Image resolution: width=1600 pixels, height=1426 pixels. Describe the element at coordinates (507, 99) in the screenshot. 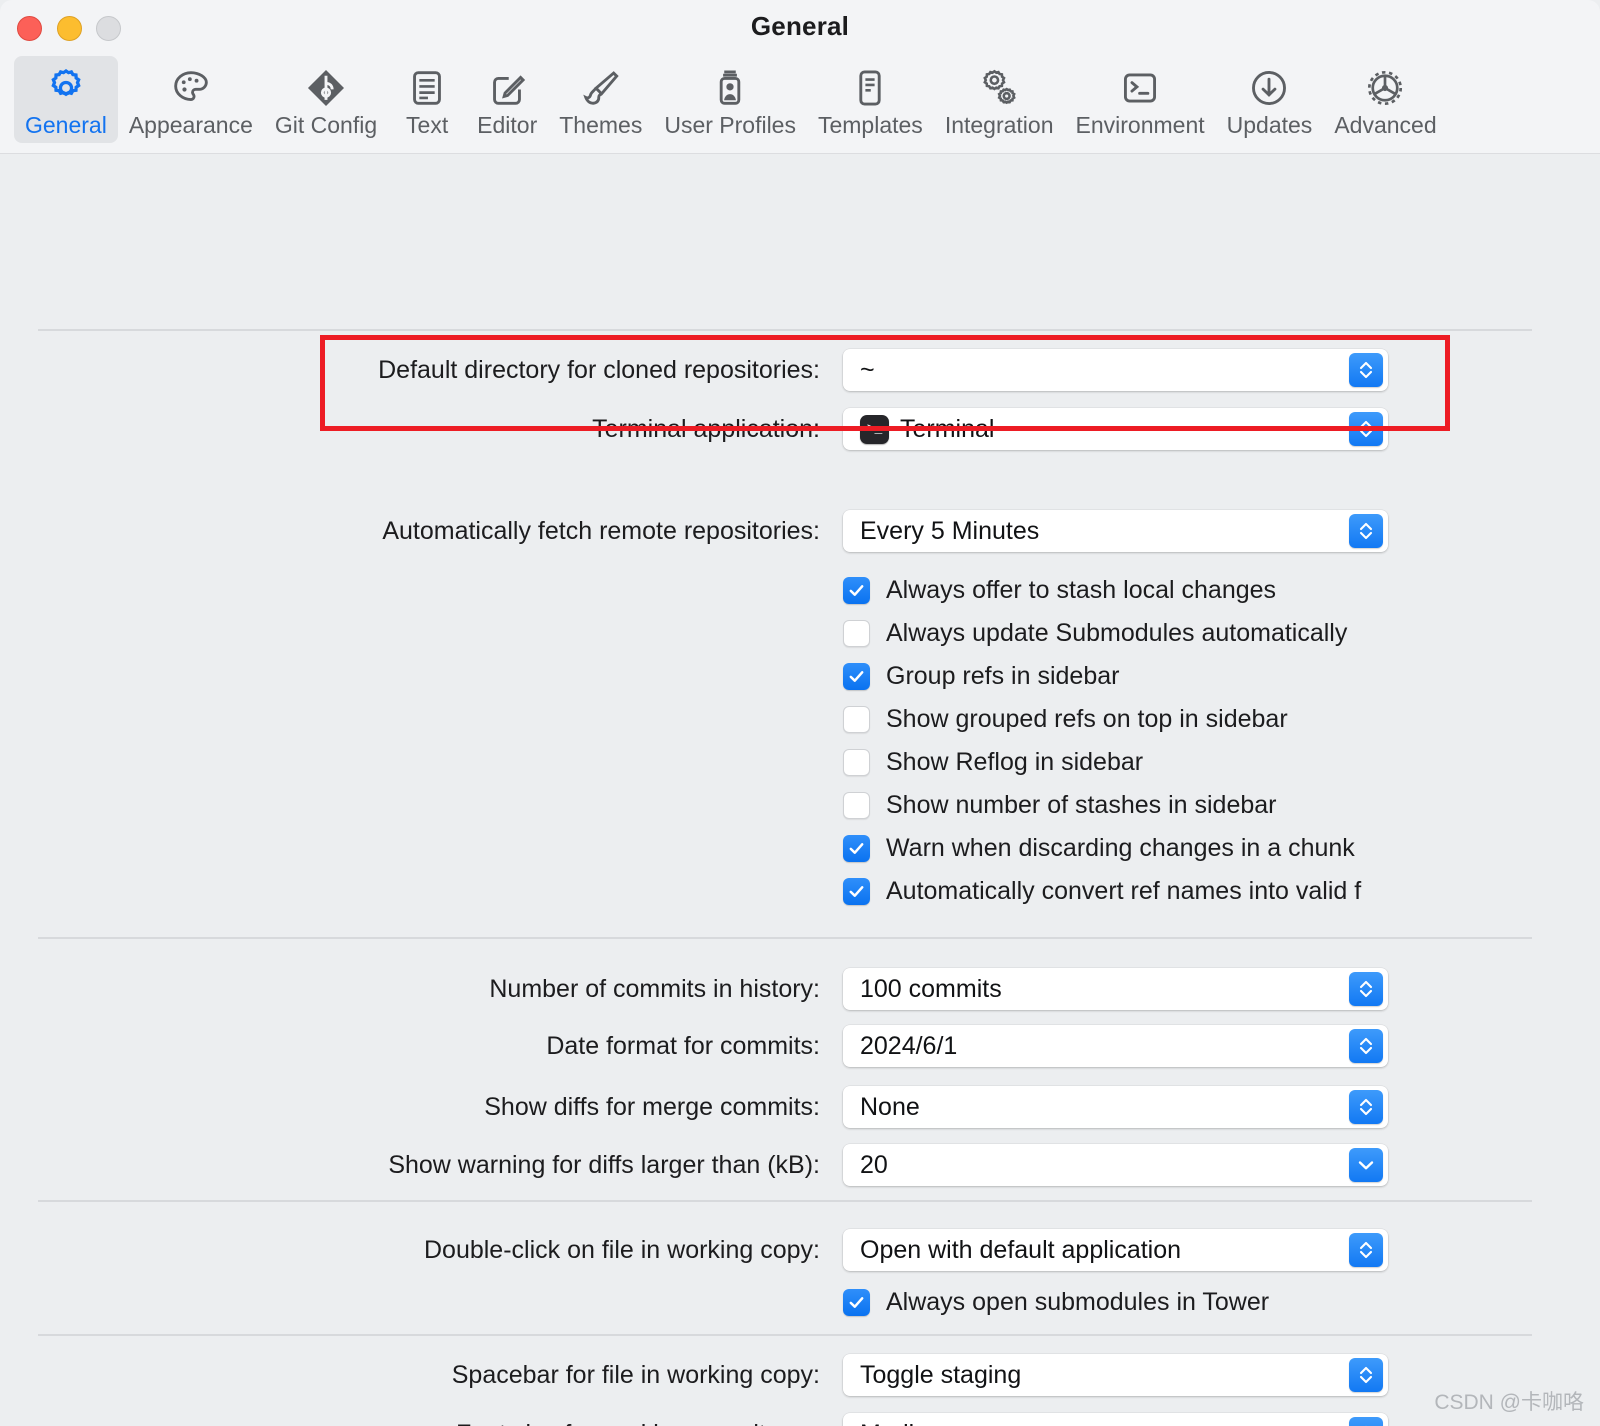

I see `tab-editor: Editor` at that location.